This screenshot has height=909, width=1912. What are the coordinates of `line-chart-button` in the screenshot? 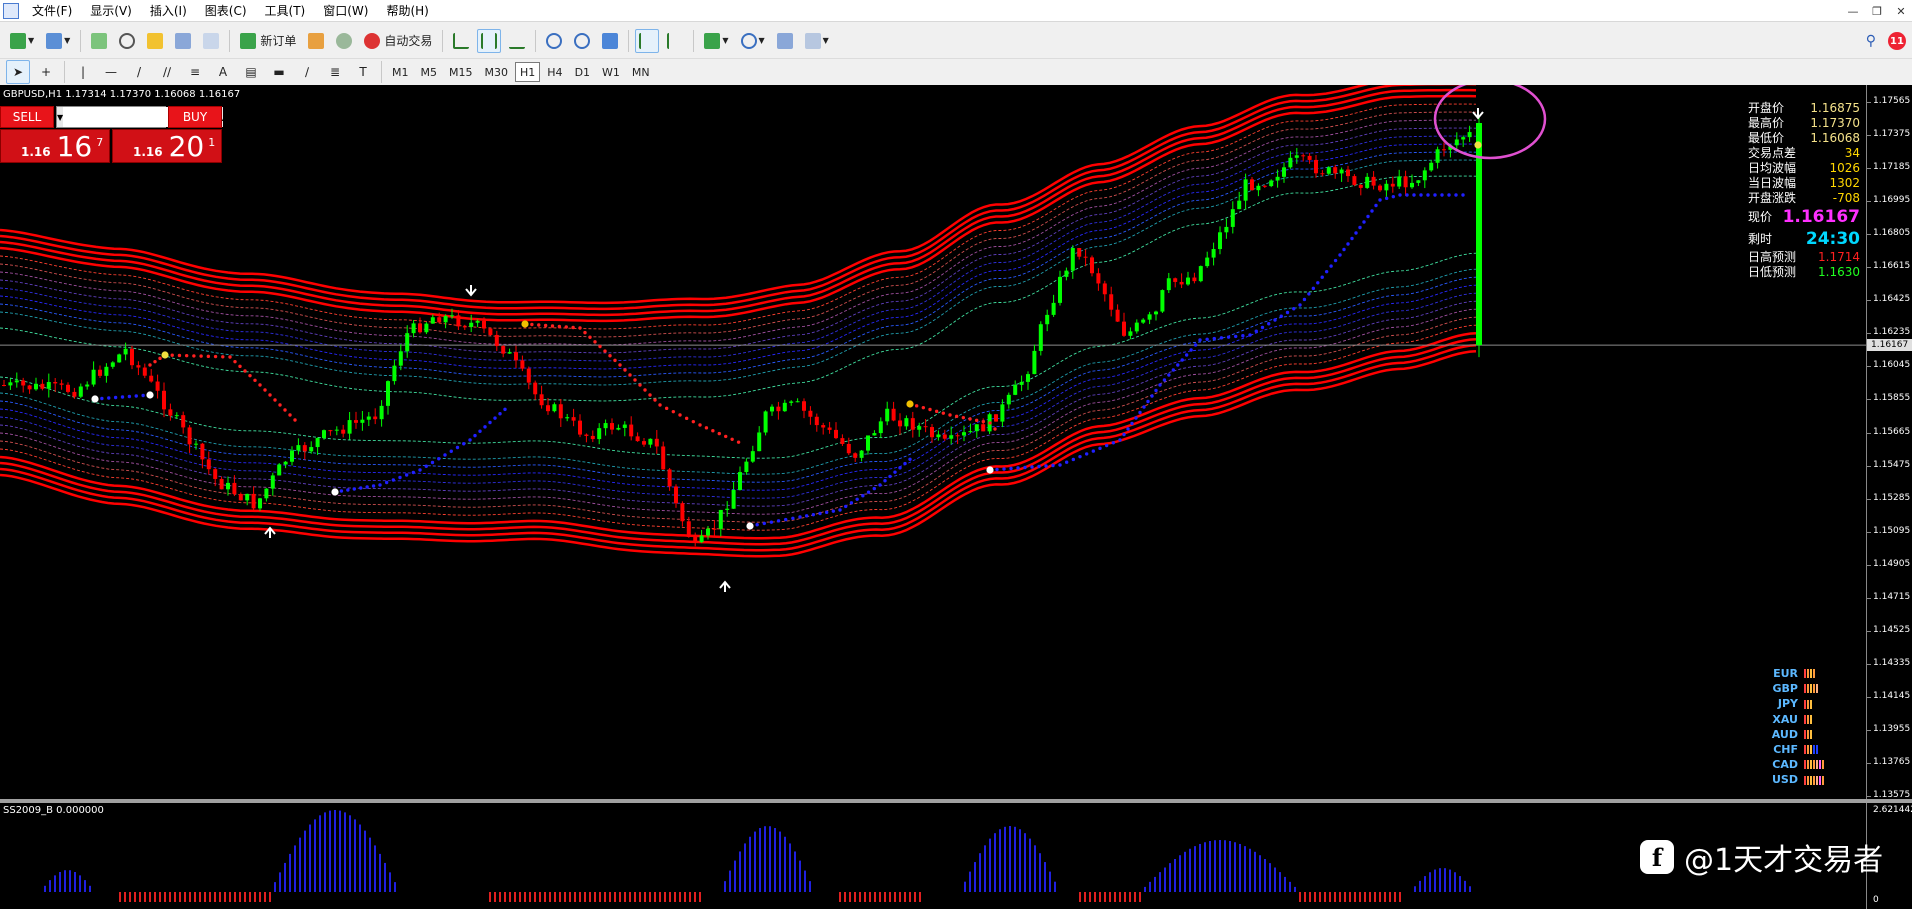 It's located at (517, 41).